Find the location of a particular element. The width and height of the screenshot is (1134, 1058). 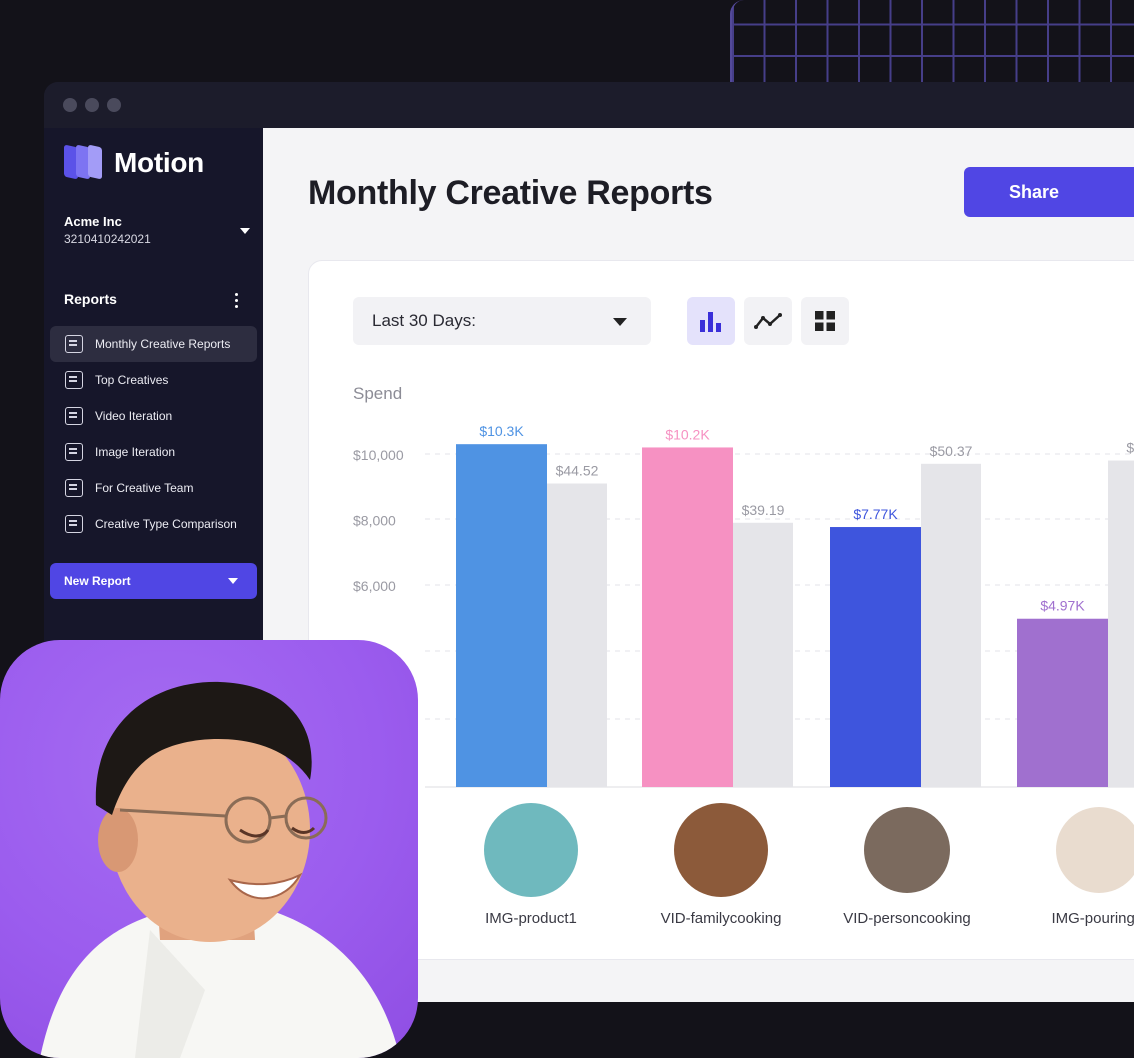

window-titlebar is located at coordinates (589, 105).